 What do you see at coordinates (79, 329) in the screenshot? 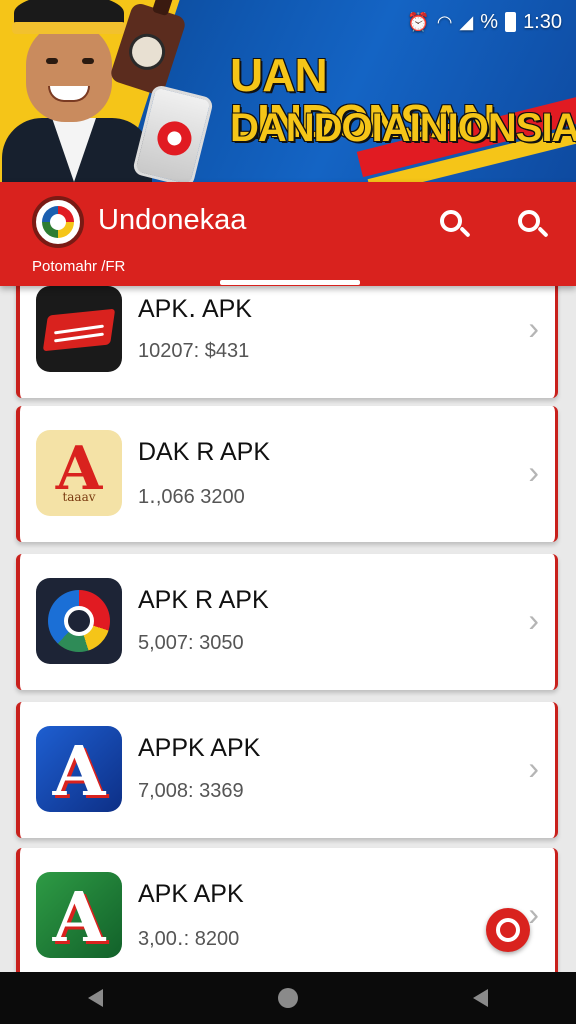
I see `red-wave-icon` at bounding box center [79, 329].